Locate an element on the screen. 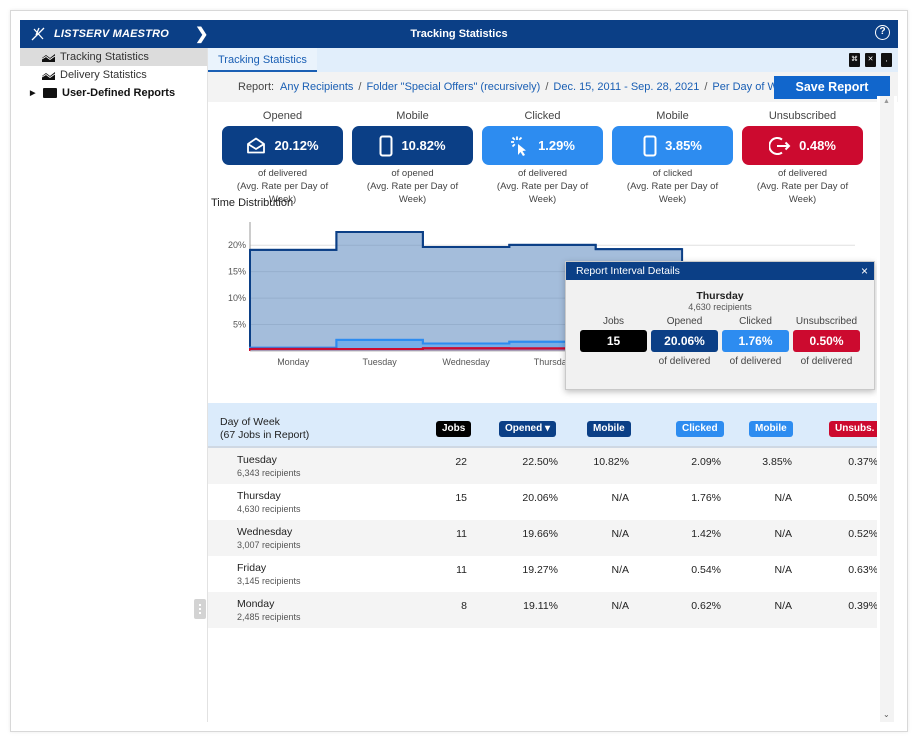 The image size is (918, 742). header-mobile-clicked: Mobile is located at coordinates (771, 429).